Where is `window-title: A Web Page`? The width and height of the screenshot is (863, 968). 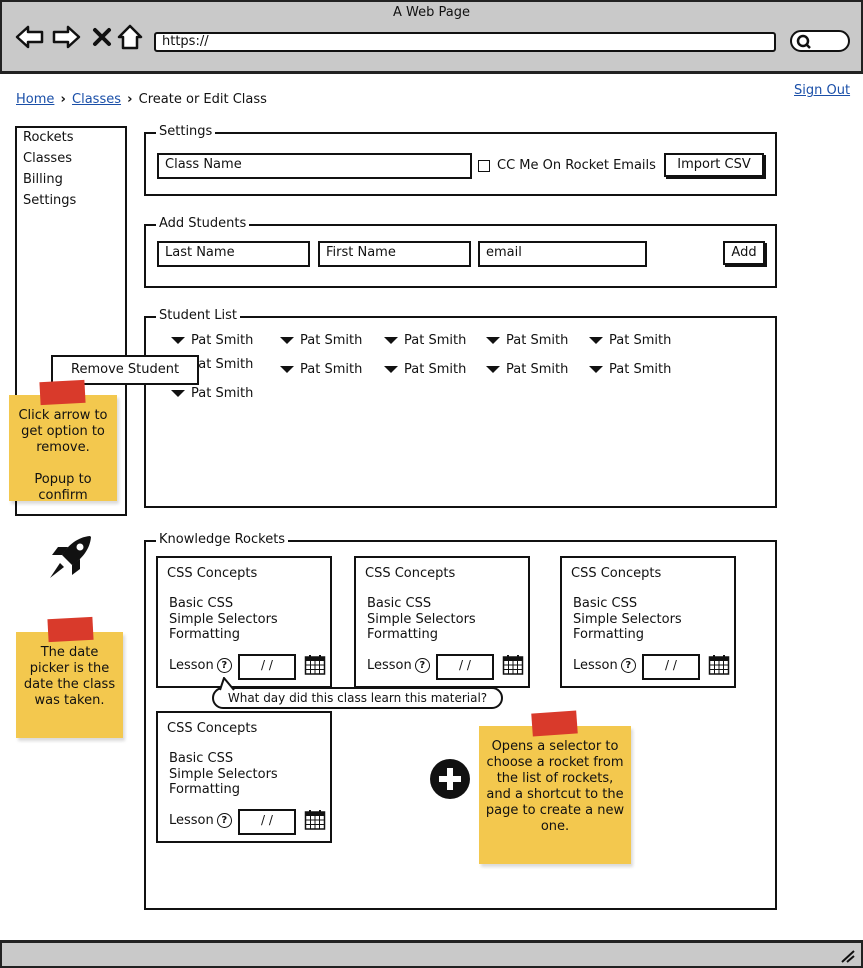 window-title: A Web Page is located at coordinates (431, 12).